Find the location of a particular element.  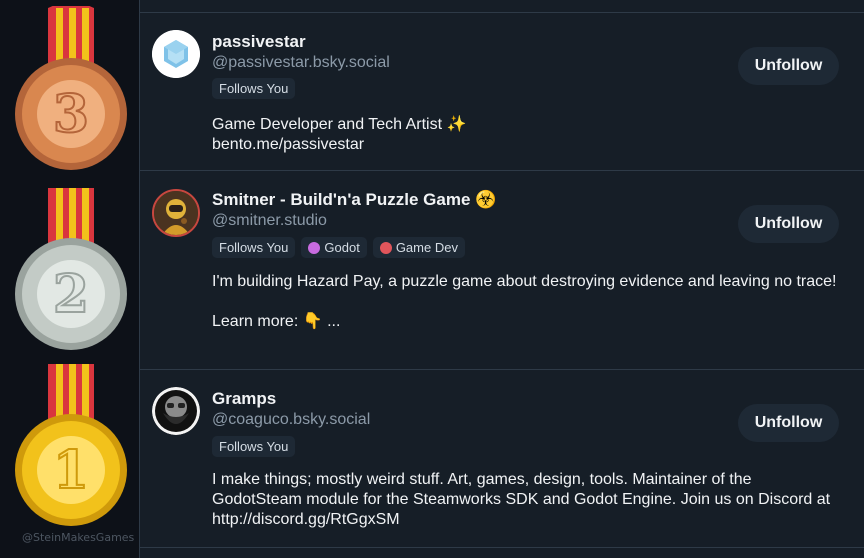

silver-medal-icon: 2 is located at coordinates (71, 276).